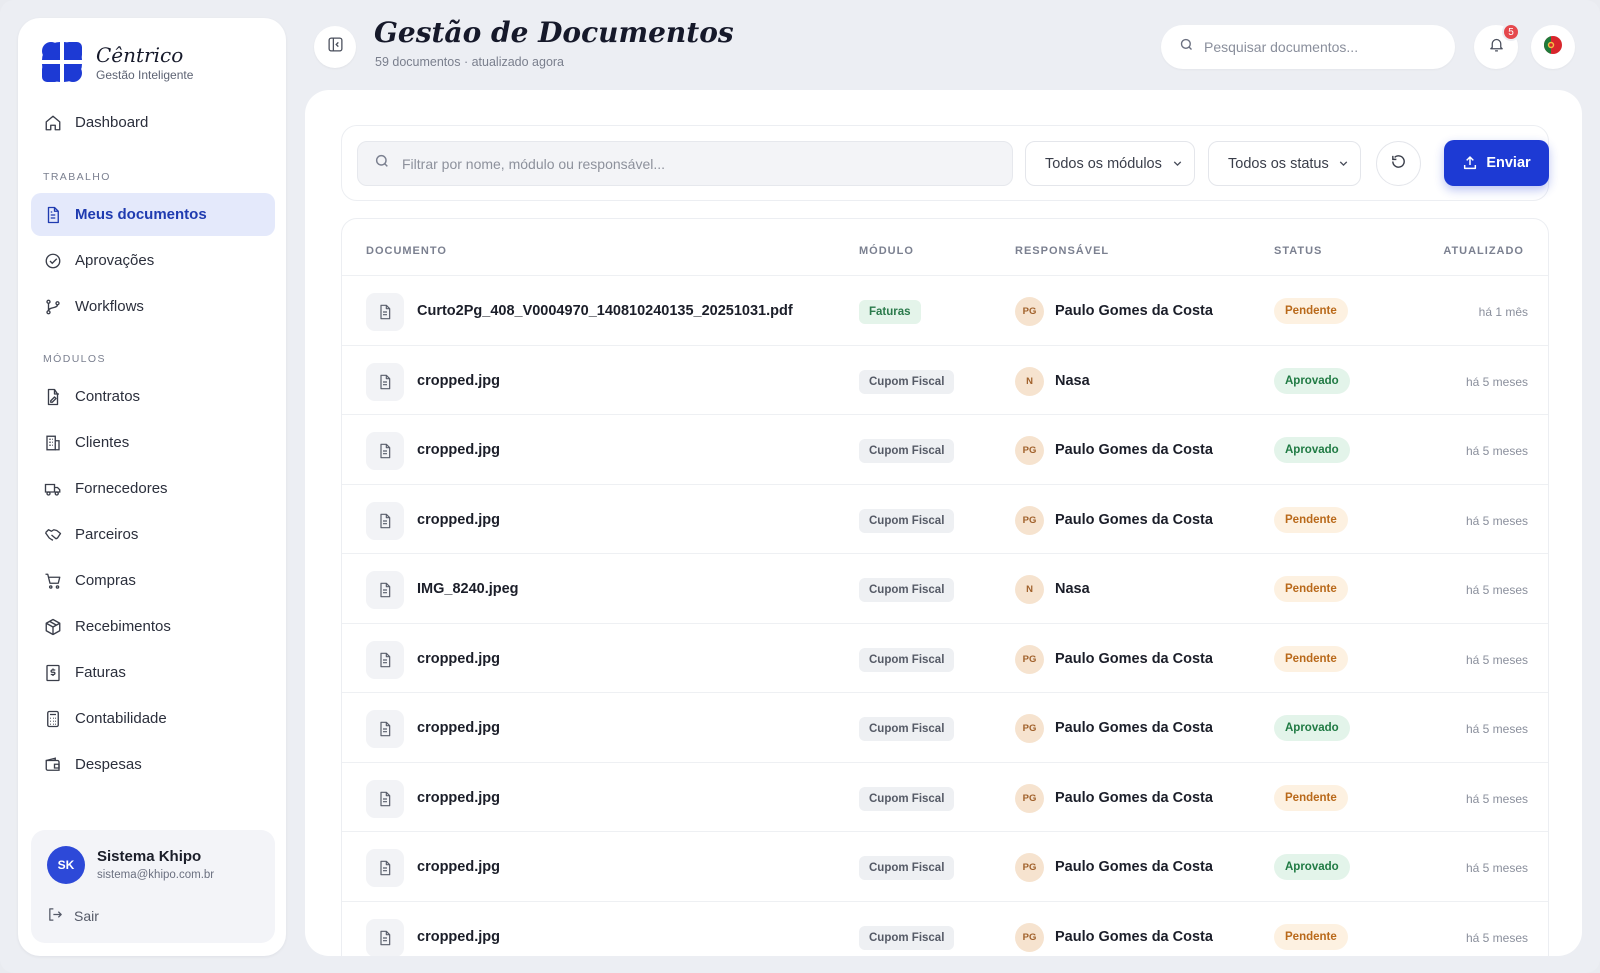  Describe the element at coordinates (1483, 251) in the screenshot. I see `column-header-atualizado: ATUALIZADO` at that location.